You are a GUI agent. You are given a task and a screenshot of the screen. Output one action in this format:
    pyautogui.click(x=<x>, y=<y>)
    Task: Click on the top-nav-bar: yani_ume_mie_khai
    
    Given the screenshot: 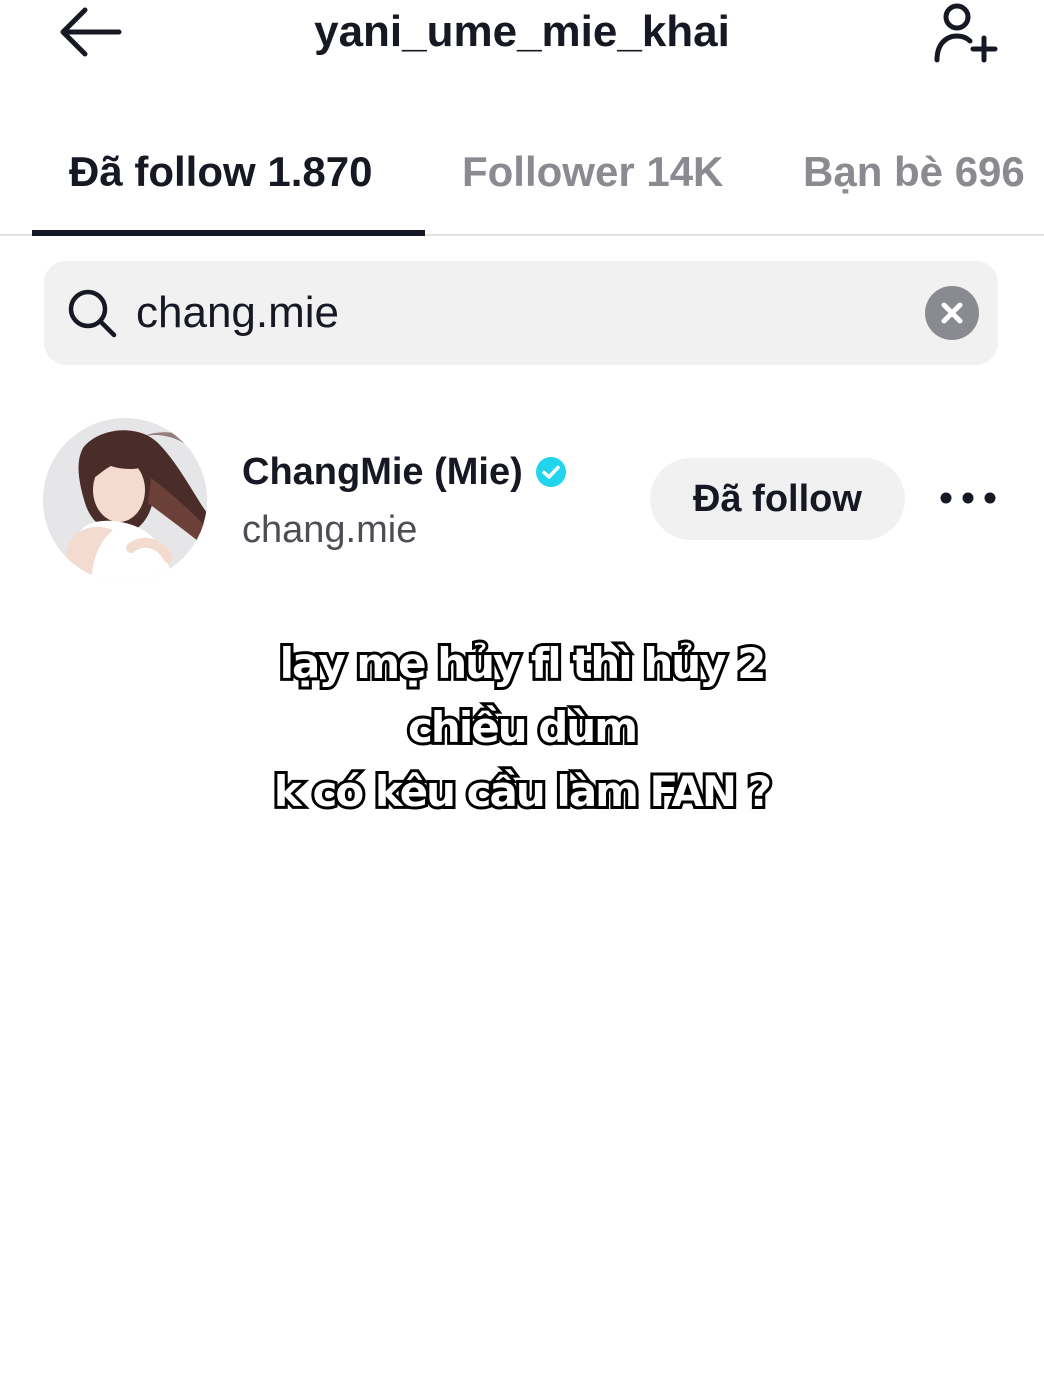 What is the action you would take?
    pyautogui.click(x=522, y=35)
    